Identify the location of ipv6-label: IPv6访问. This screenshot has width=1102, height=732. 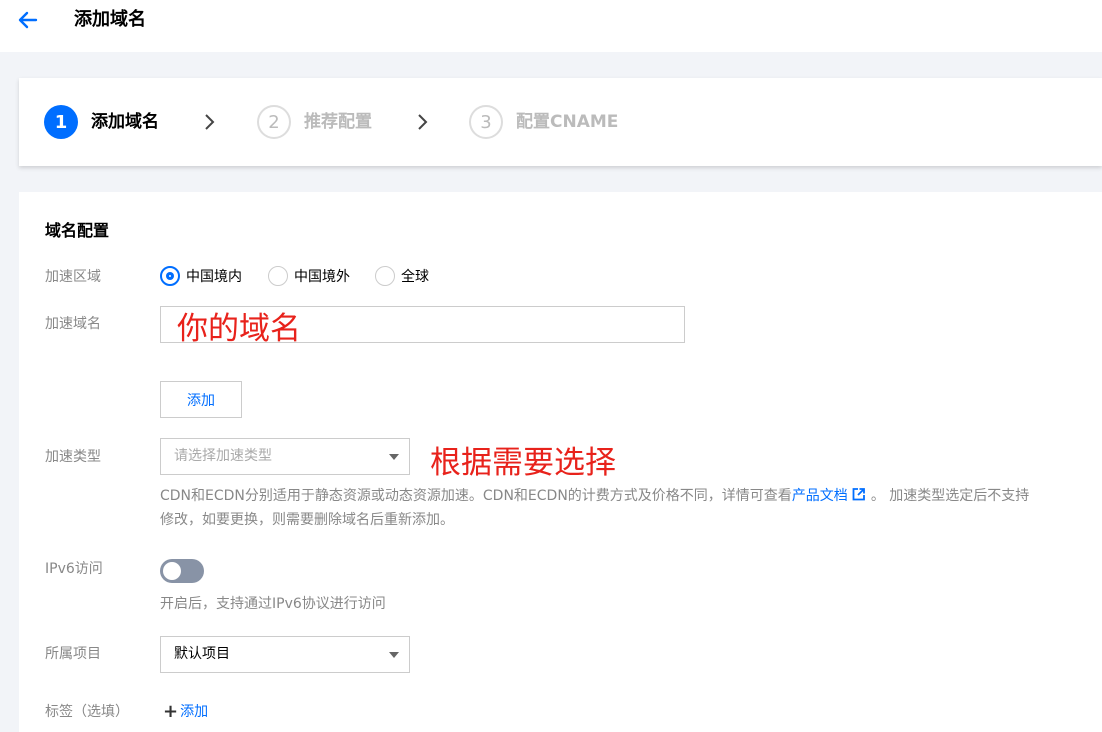
(74, 569).